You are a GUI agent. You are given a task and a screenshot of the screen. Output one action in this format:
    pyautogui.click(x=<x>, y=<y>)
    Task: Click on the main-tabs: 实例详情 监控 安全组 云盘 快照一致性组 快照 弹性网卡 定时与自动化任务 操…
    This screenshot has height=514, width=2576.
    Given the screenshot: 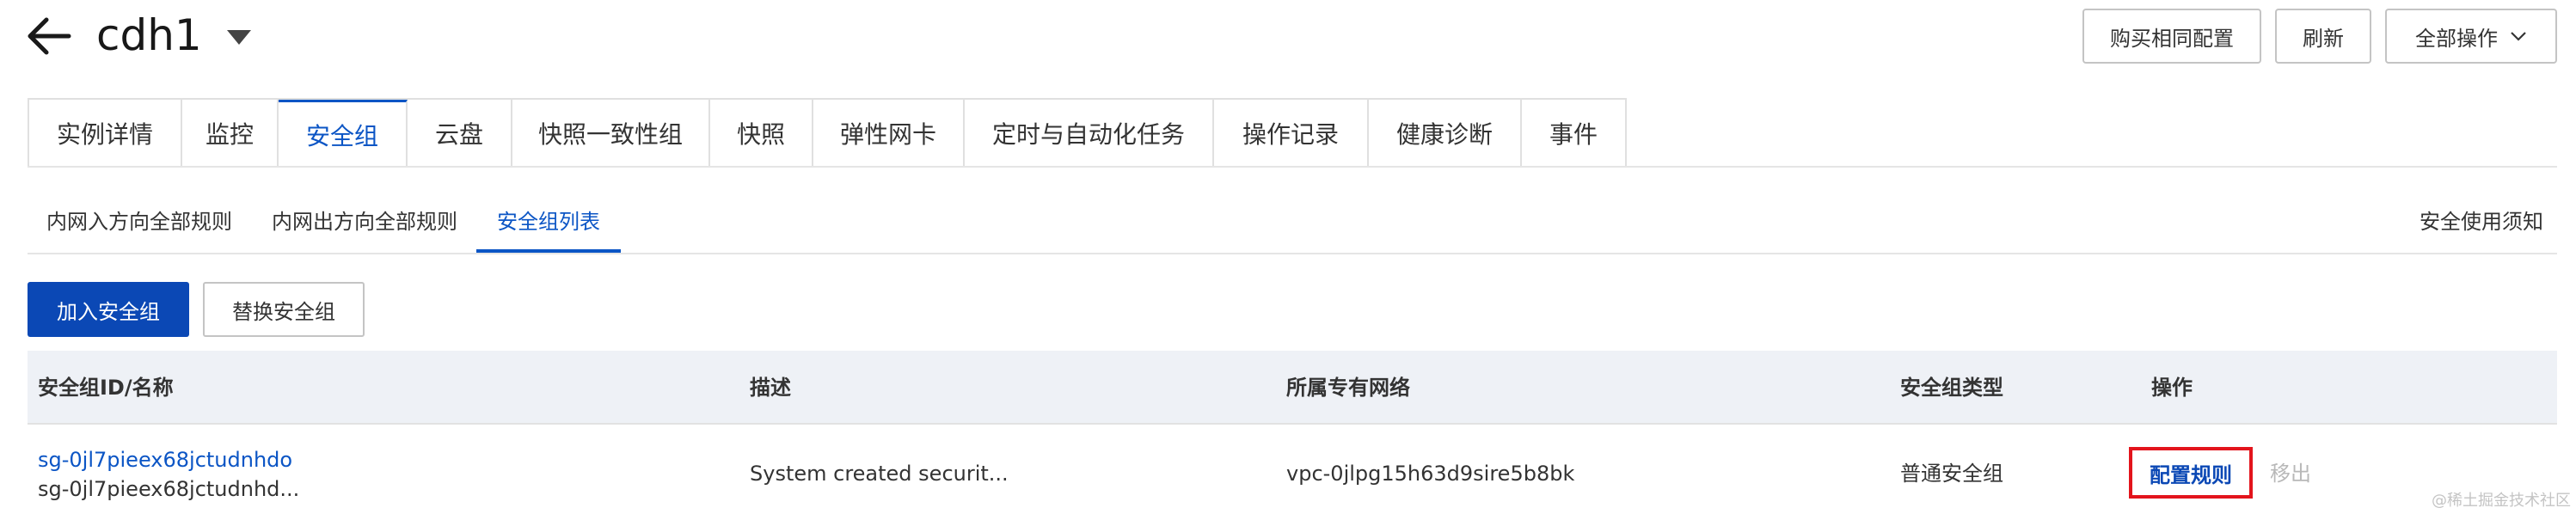 What is the action you would take?
    pyautogui.click(x=827, y=132)
    